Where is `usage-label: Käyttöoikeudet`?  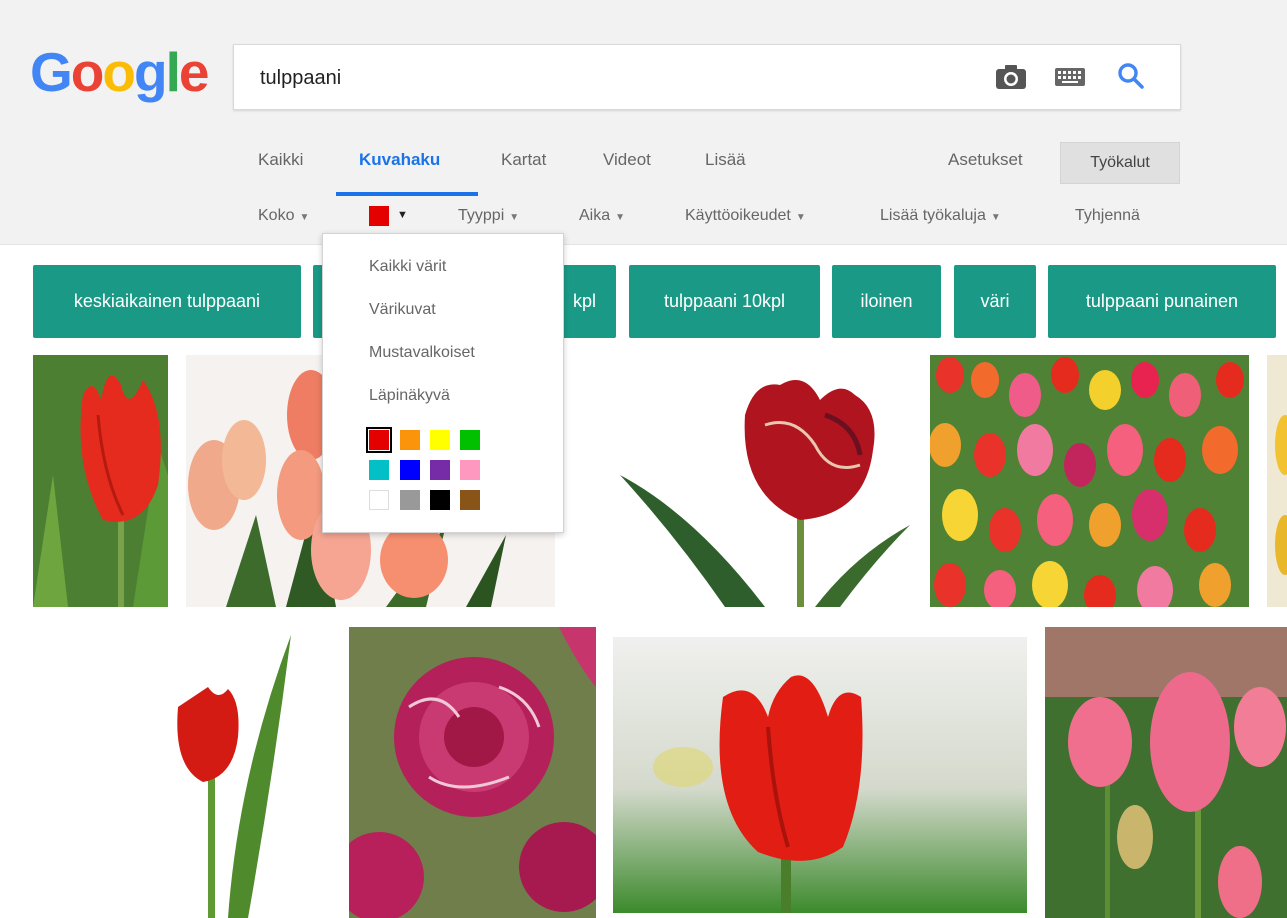
usage-label: Käyttöoikeudet is located at coordinates (738, 215).